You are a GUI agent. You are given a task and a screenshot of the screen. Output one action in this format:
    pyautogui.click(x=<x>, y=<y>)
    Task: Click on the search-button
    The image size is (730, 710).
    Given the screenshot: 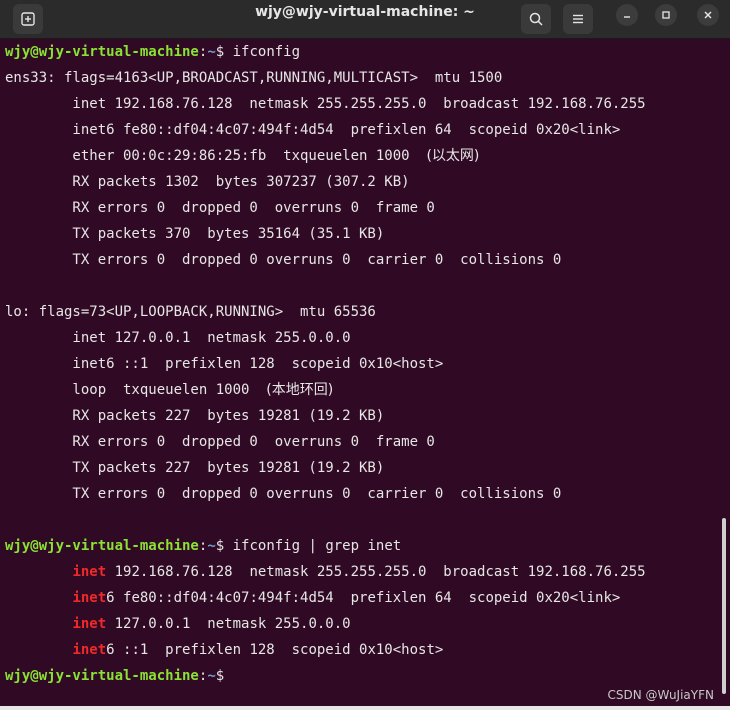 What is the action you would take?
    pyautogui.click(x=536, y=19)
    